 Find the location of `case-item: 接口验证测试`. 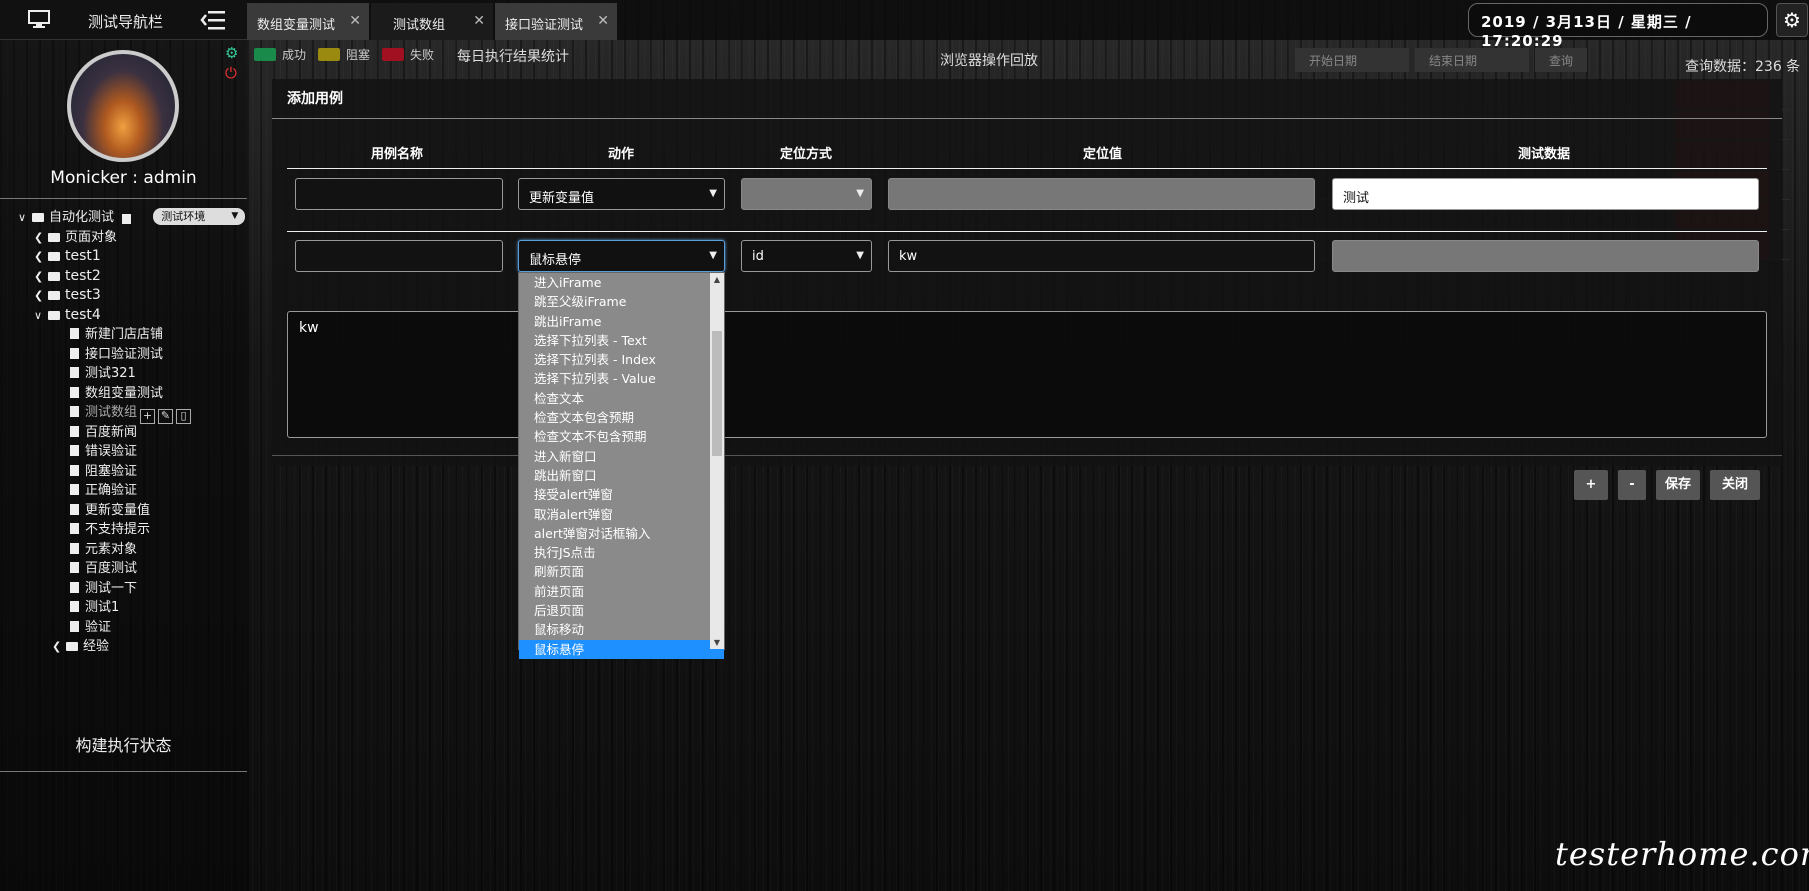

case-item: 接口验证测试 is located at coordinates (131, 355).